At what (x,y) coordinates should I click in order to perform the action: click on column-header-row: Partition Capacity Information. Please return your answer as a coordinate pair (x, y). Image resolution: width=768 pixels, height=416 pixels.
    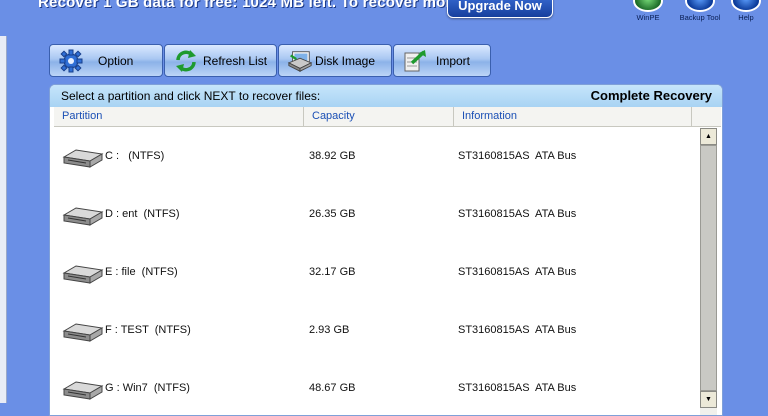
    Looking at the image, I should click on (387, 117).